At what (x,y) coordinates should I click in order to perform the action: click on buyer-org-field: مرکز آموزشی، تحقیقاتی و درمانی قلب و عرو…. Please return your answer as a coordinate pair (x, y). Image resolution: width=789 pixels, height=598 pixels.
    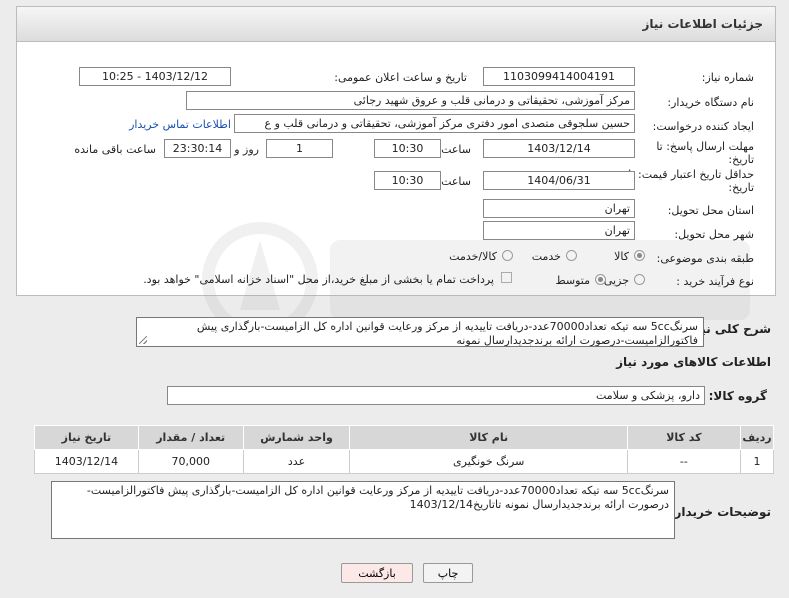
    Looking at the image, I should click on (410, 100).